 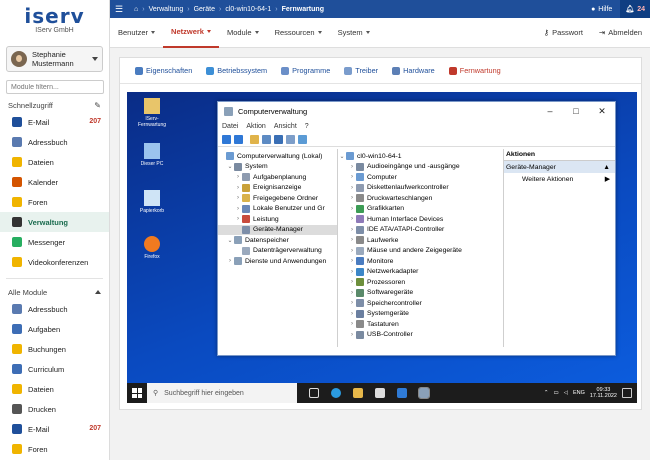 What do you see at coordinates (420, 198) in the screenshot?
I see `device-category: › Druckwarteschlangen` at bounding box center [420, 198].